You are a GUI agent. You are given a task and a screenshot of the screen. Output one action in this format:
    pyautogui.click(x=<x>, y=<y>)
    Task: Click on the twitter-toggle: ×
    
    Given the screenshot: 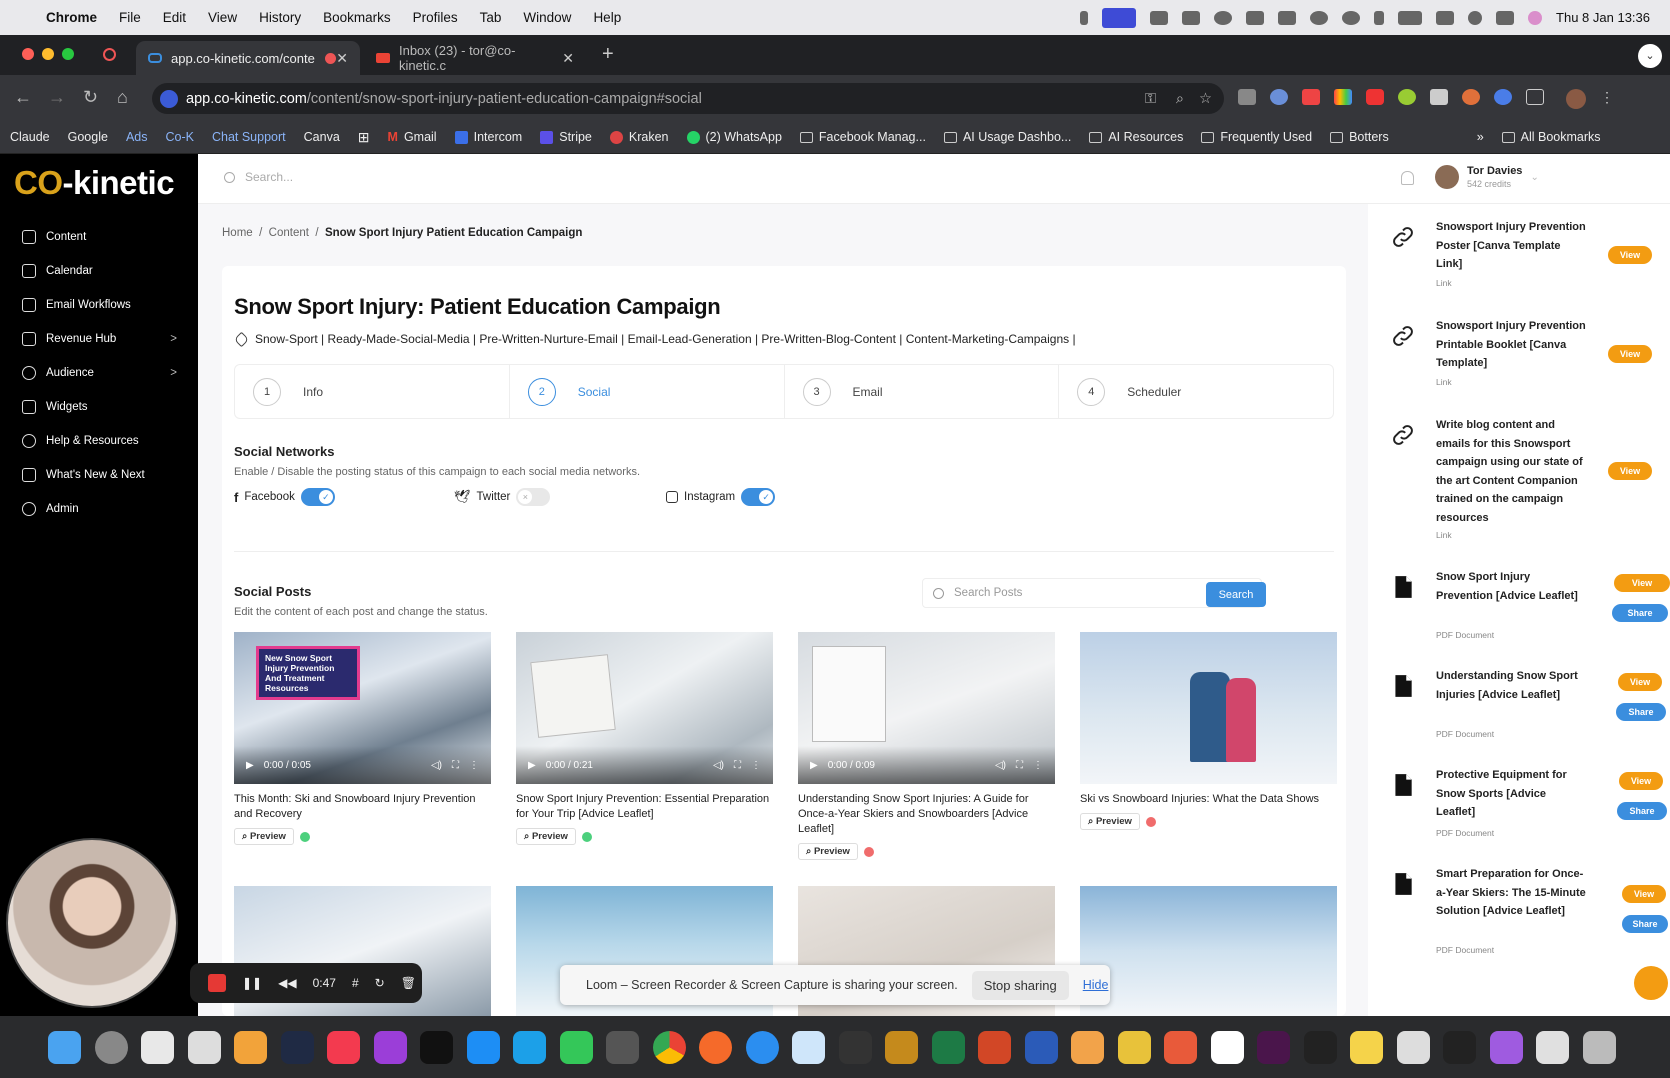 What is the action you would take?
    pyautogui.click(x=533, y=497)
    